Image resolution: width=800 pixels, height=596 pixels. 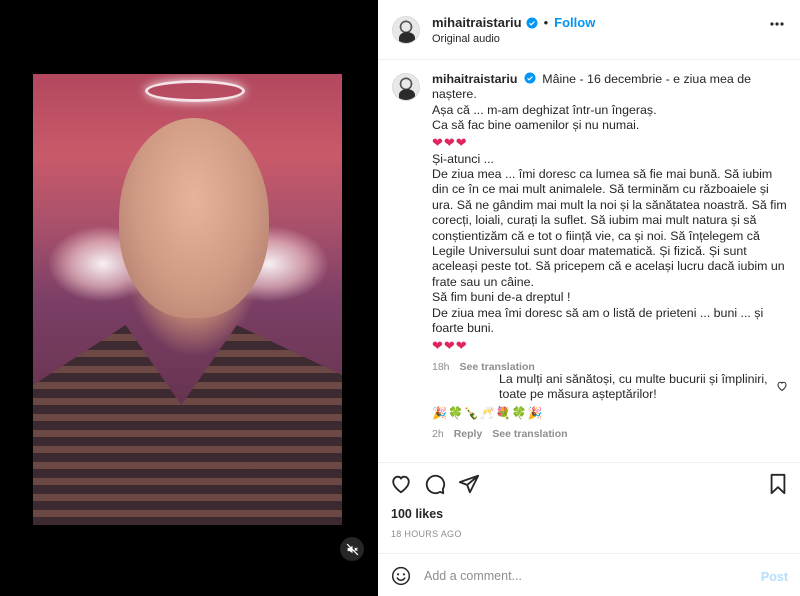 I want to click on speaker-muted-icon, so click(x=352, y=549).